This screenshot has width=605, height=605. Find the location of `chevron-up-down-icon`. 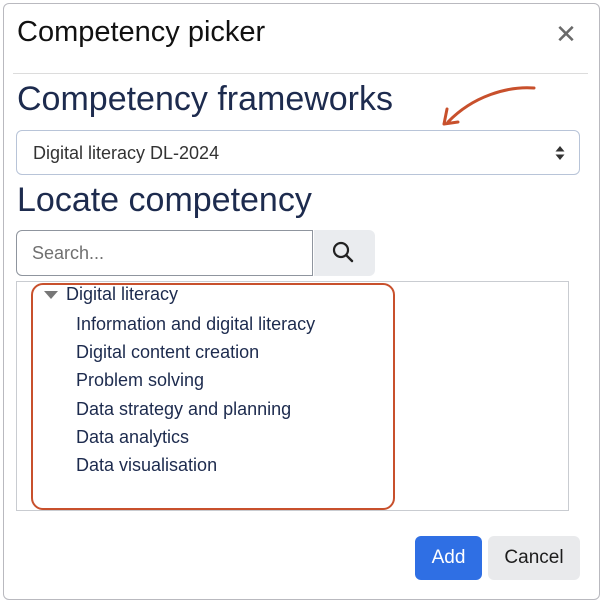

chevron-up-down-icon is located at coordinates (560, 153).